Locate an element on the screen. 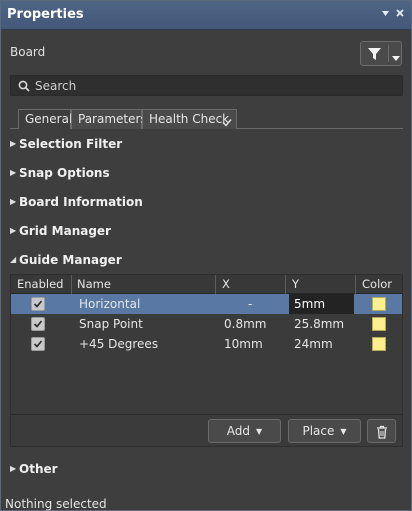  column-header-name: Name is located at coordinates (94, 284).